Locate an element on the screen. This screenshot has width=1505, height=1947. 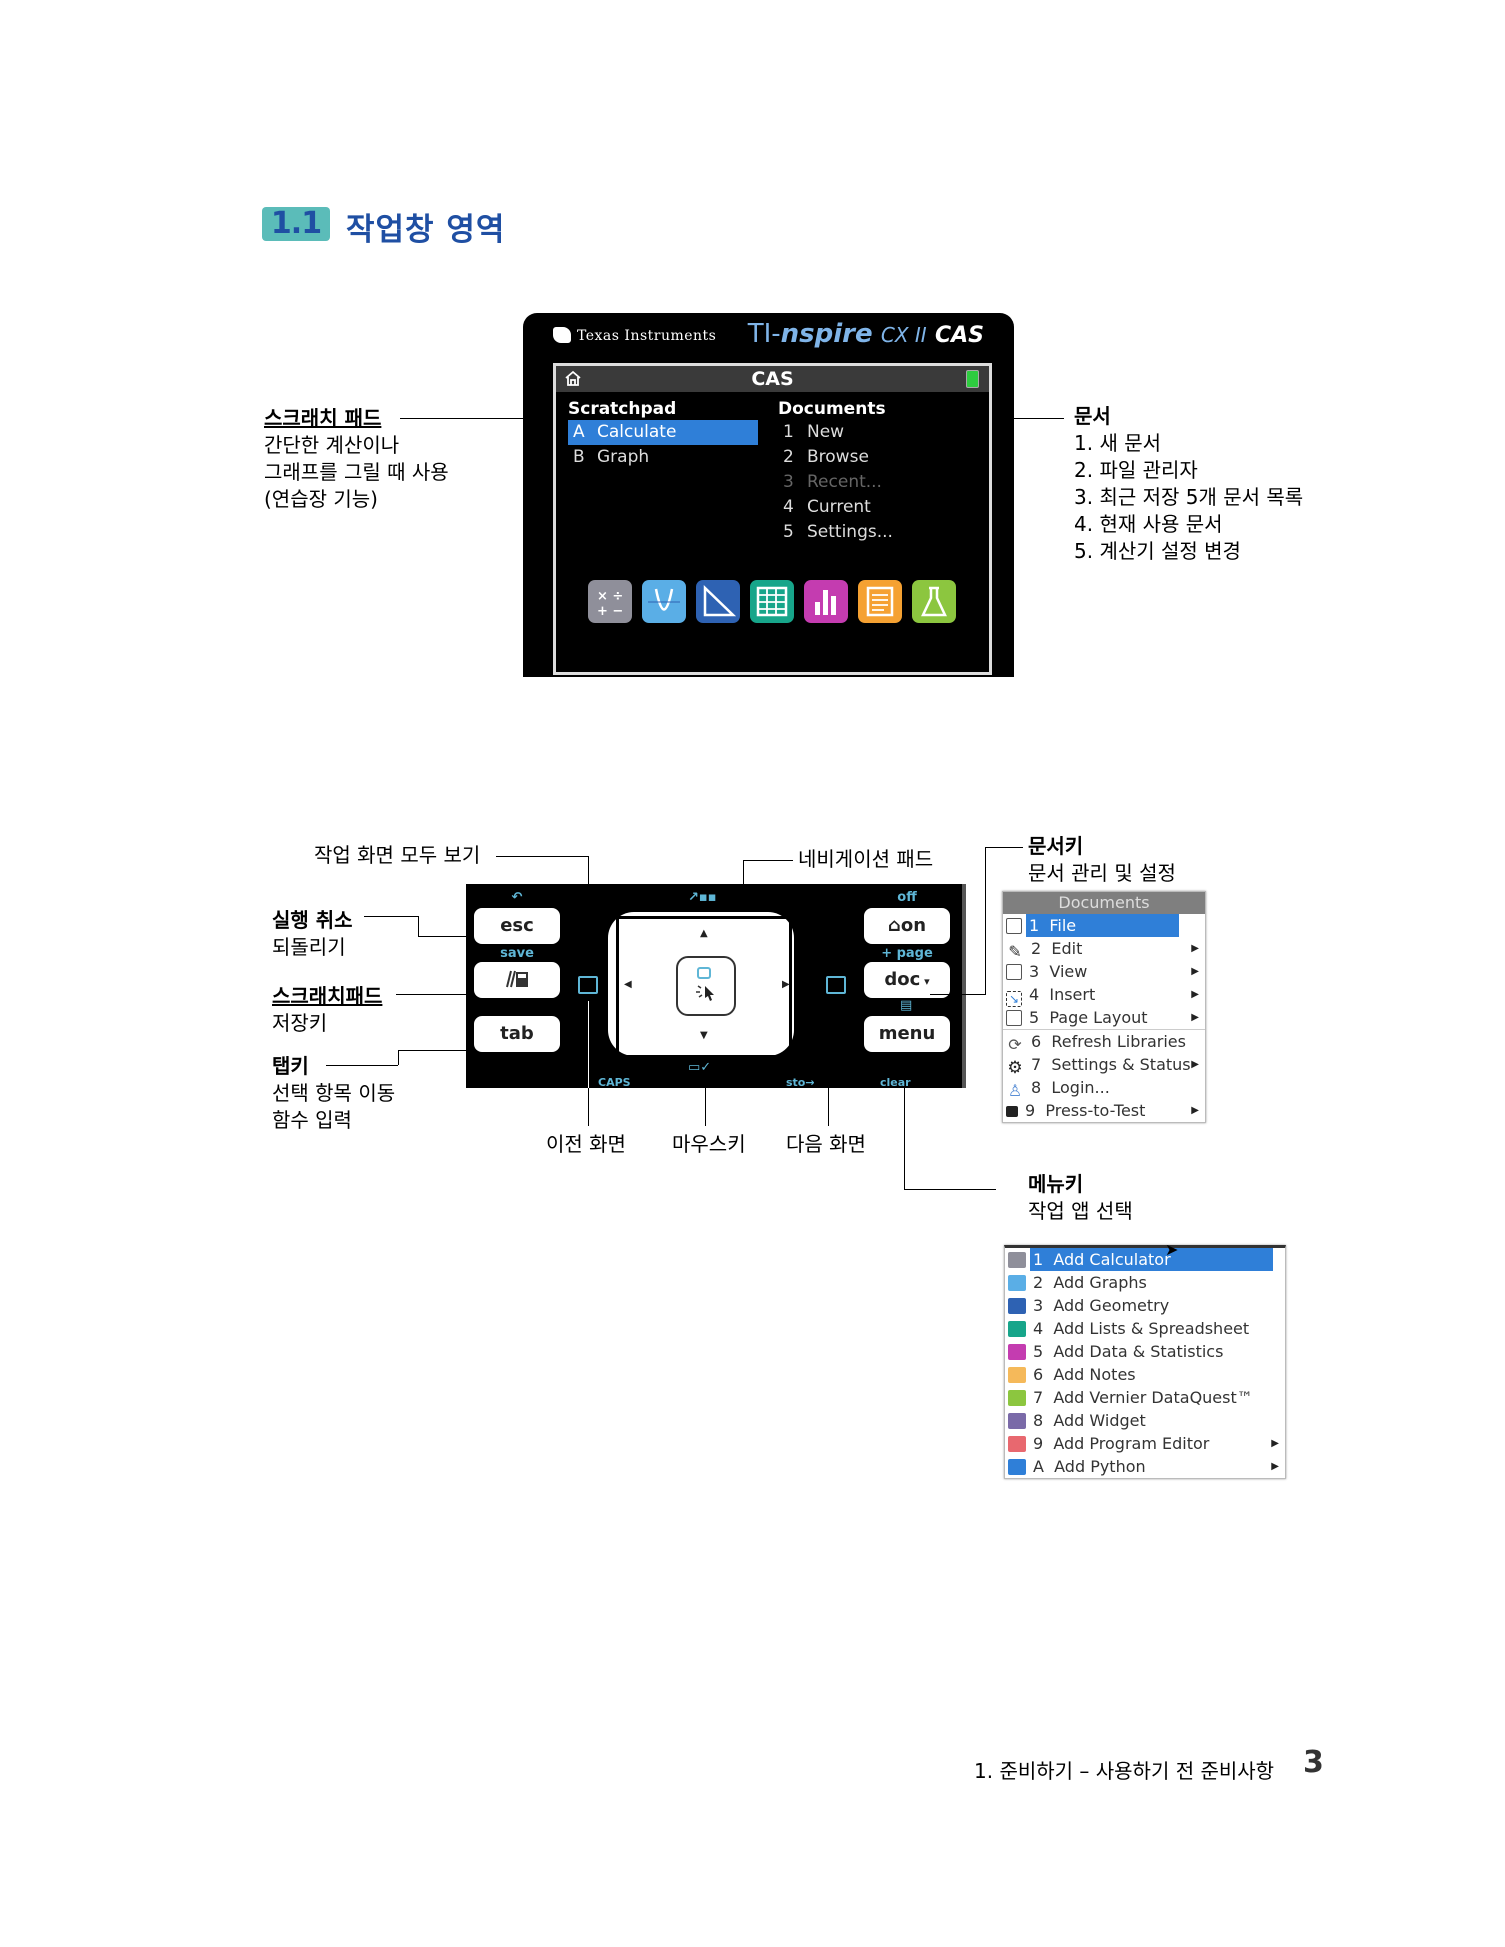
scratchpad-key-icon is located at coordinates (517, 979).